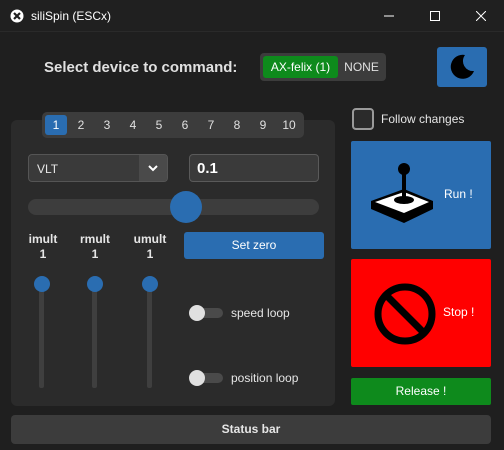 This screenshot has height=450, width=504. I want to click on close-button, so click(481, 16).